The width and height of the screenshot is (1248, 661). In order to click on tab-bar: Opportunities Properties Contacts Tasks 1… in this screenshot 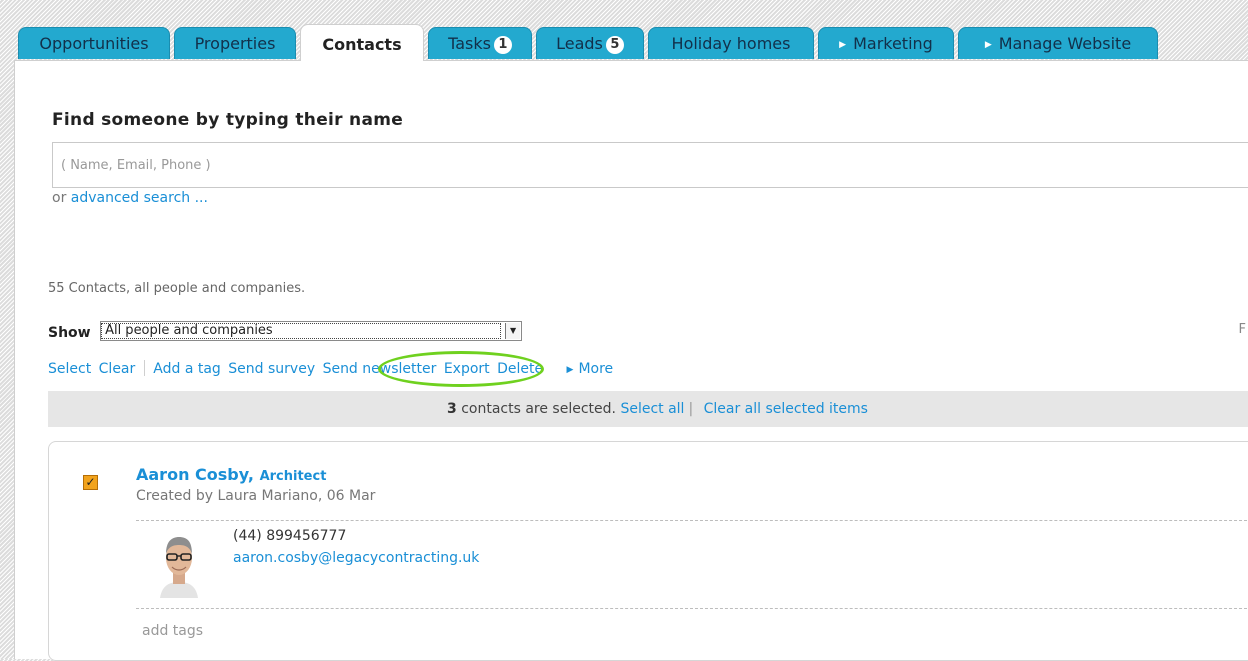, I will do `click(633, 42)`.